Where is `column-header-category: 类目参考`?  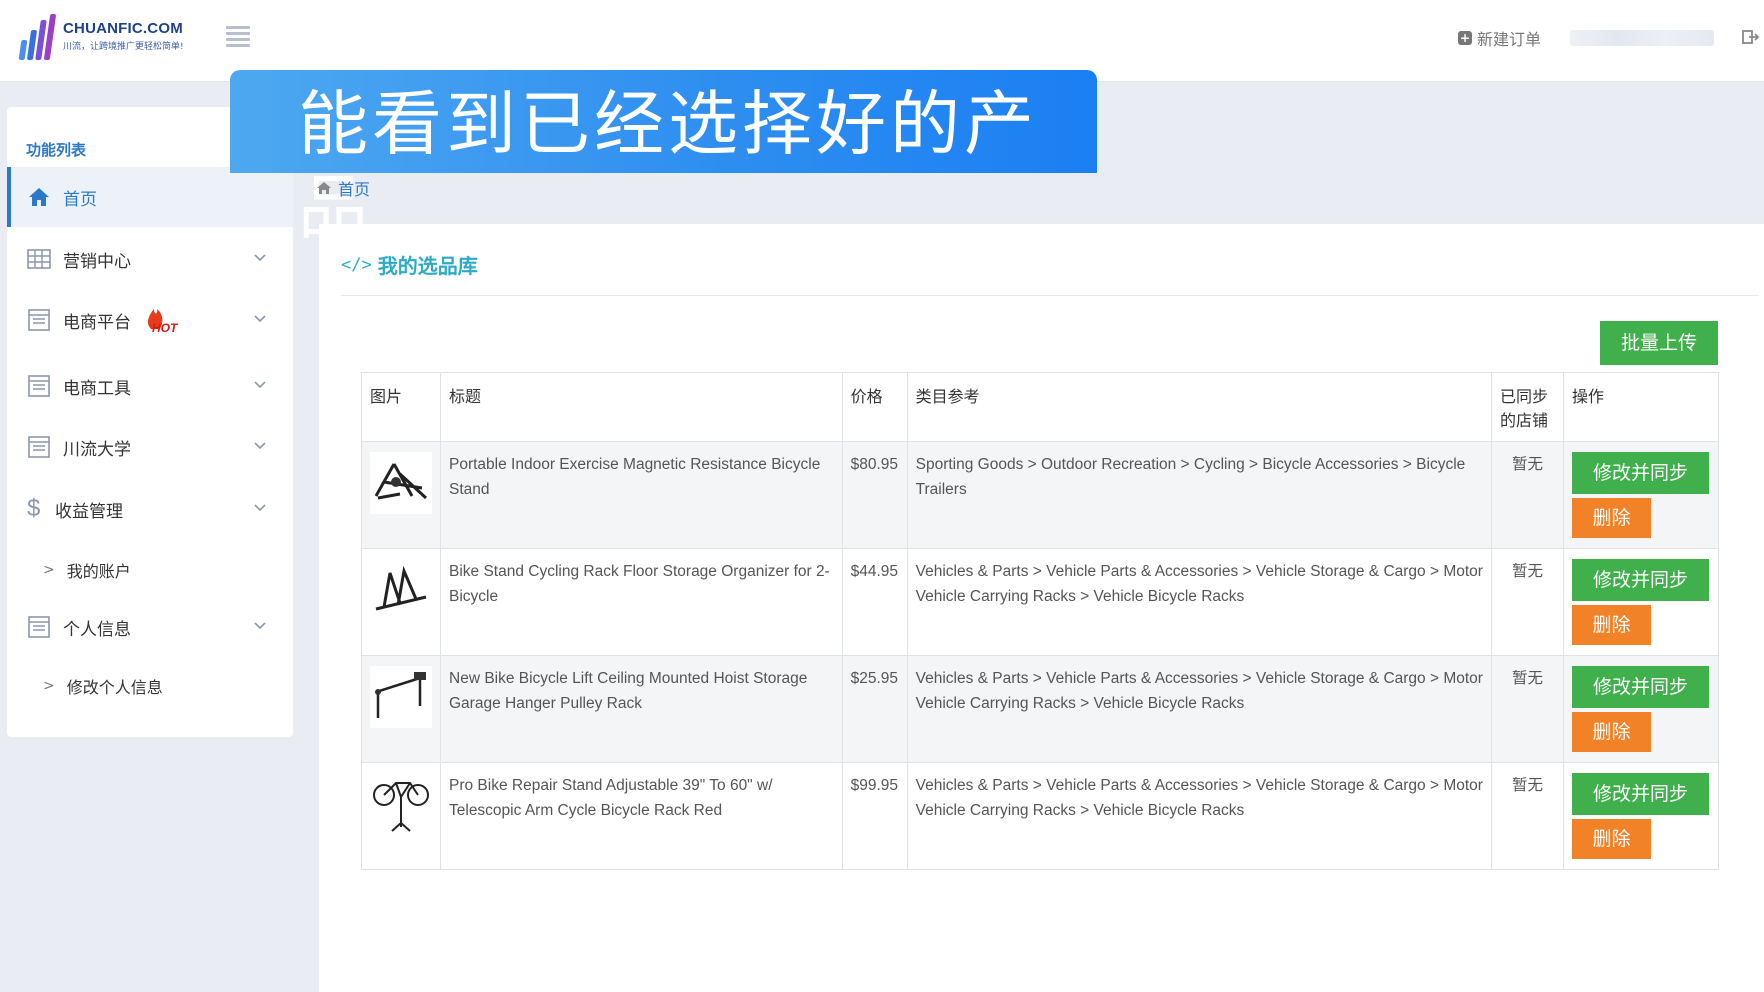 column-header-category: 类目参考 is located at coordinates (1199, 407).